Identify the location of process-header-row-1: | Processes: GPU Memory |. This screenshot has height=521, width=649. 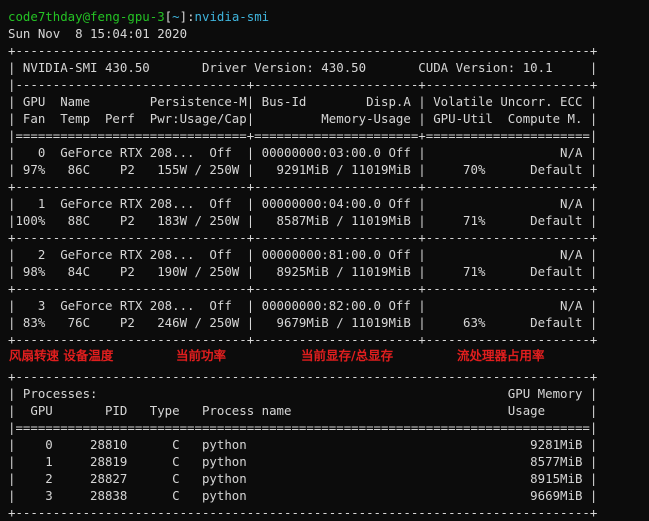
(303, 393).